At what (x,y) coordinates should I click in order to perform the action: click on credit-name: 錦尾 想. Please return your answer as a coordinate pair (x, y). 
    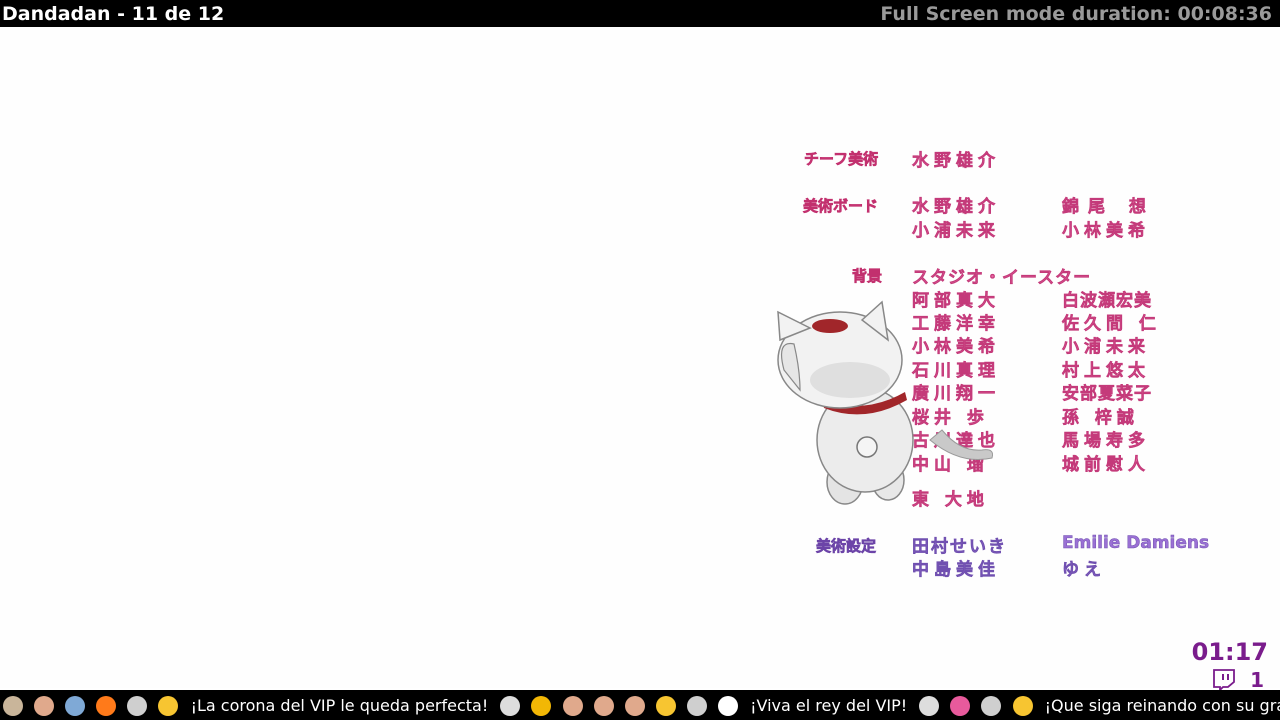
    Looking at the image, I should click on (1108, 207).